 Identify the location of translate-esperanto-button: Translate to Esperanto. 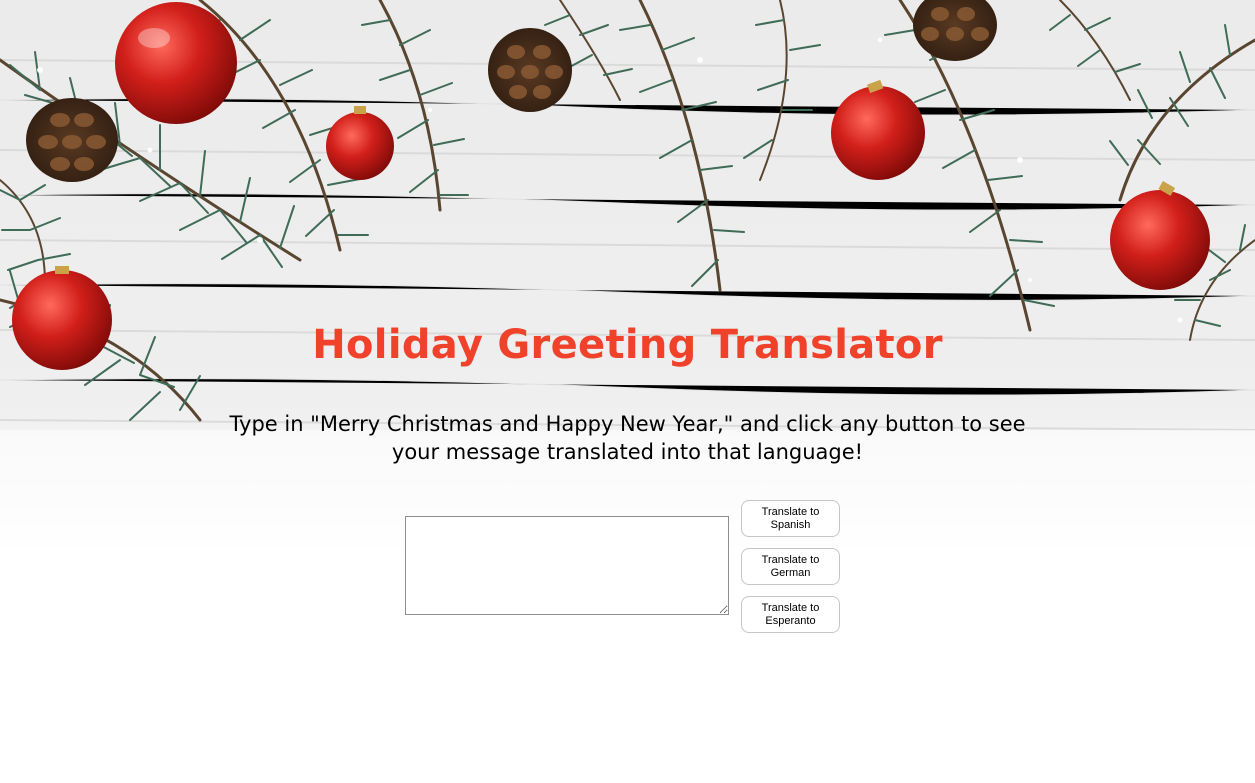
(790, 614).